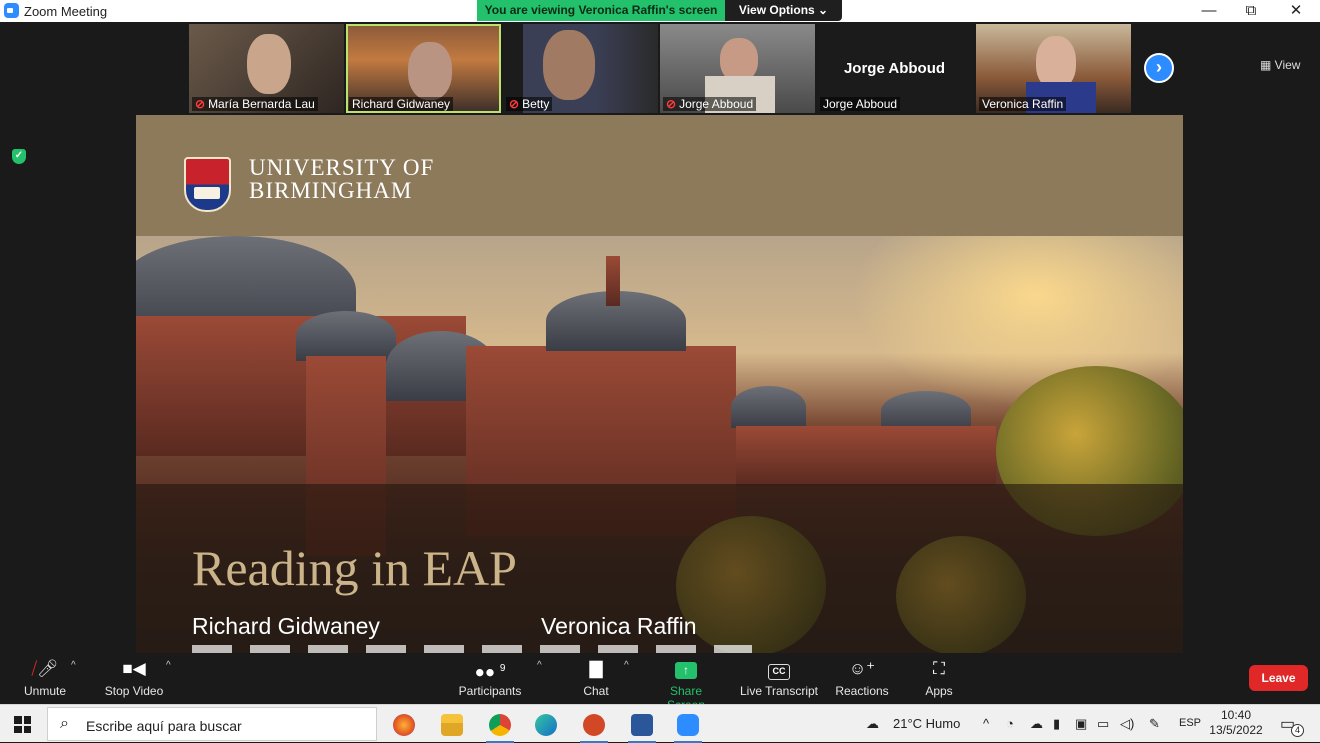 The height and width of the screenshot is (743, 1320). What do you see at coordinates (939, 691) in the screenshot?
I see `apps-label: Apps` at bounding box center [939, 691].